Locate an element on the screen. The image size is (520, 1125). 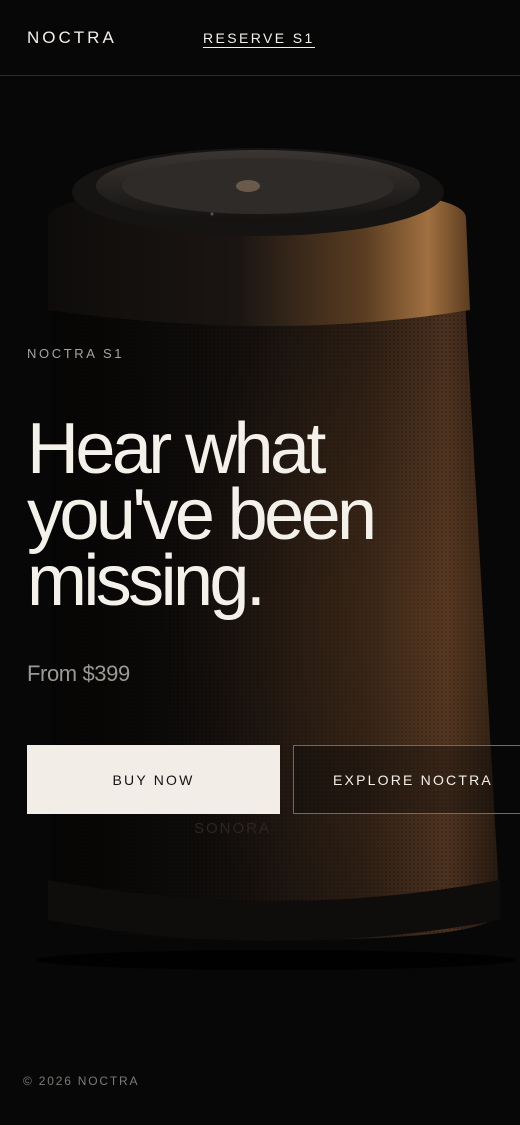
brand-logo: NOCTRA is located at coordinates (72, 38).